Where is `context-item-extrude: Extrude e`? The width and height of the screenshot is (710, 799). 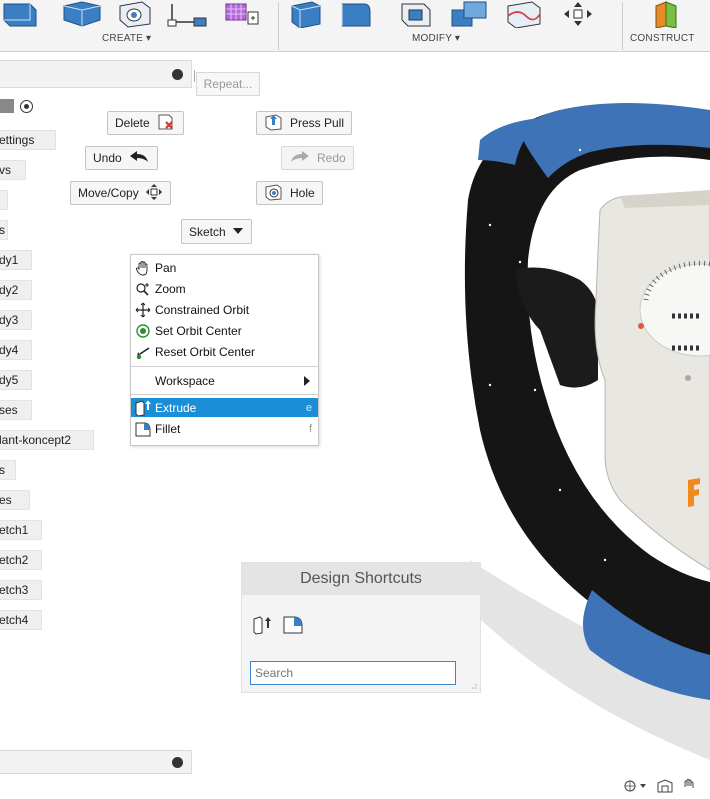
context-item-extrude: Extrude e is located at coordinates (224, 407).